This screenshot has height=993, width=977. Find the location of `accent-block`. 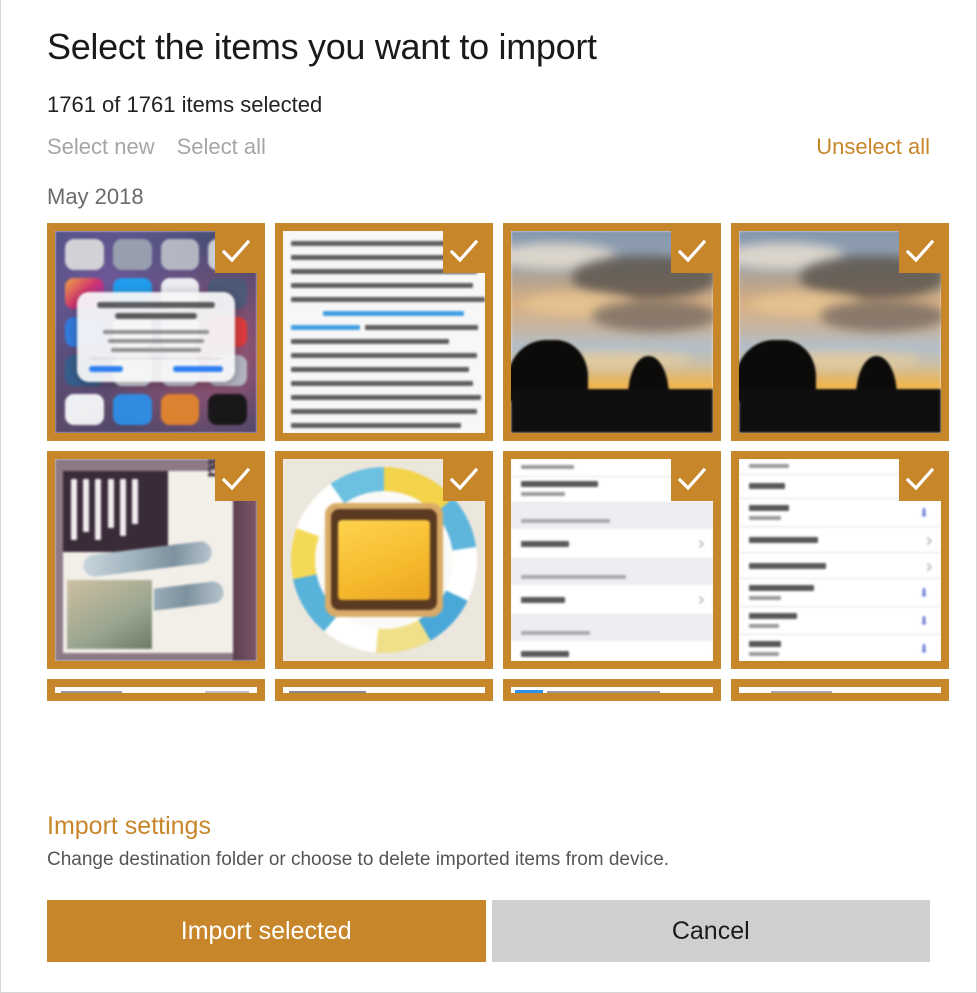

accent-block is located at coordinates (529, 691).